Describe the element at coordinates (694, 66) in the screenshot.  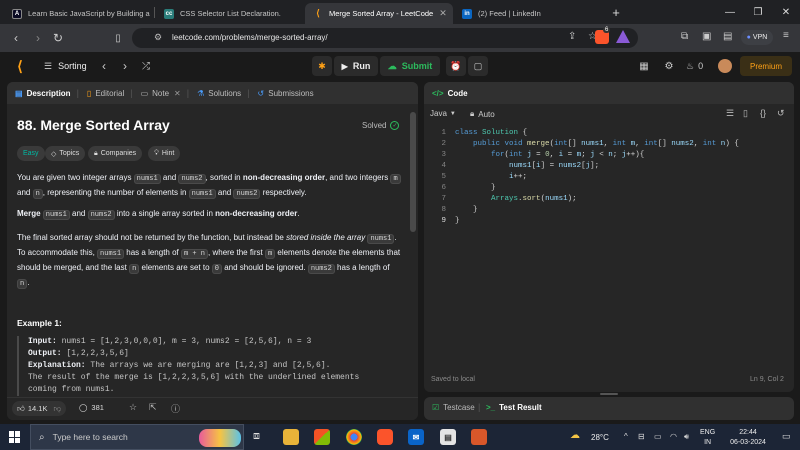
I see `streak-counter: ♨ 0` at that location.